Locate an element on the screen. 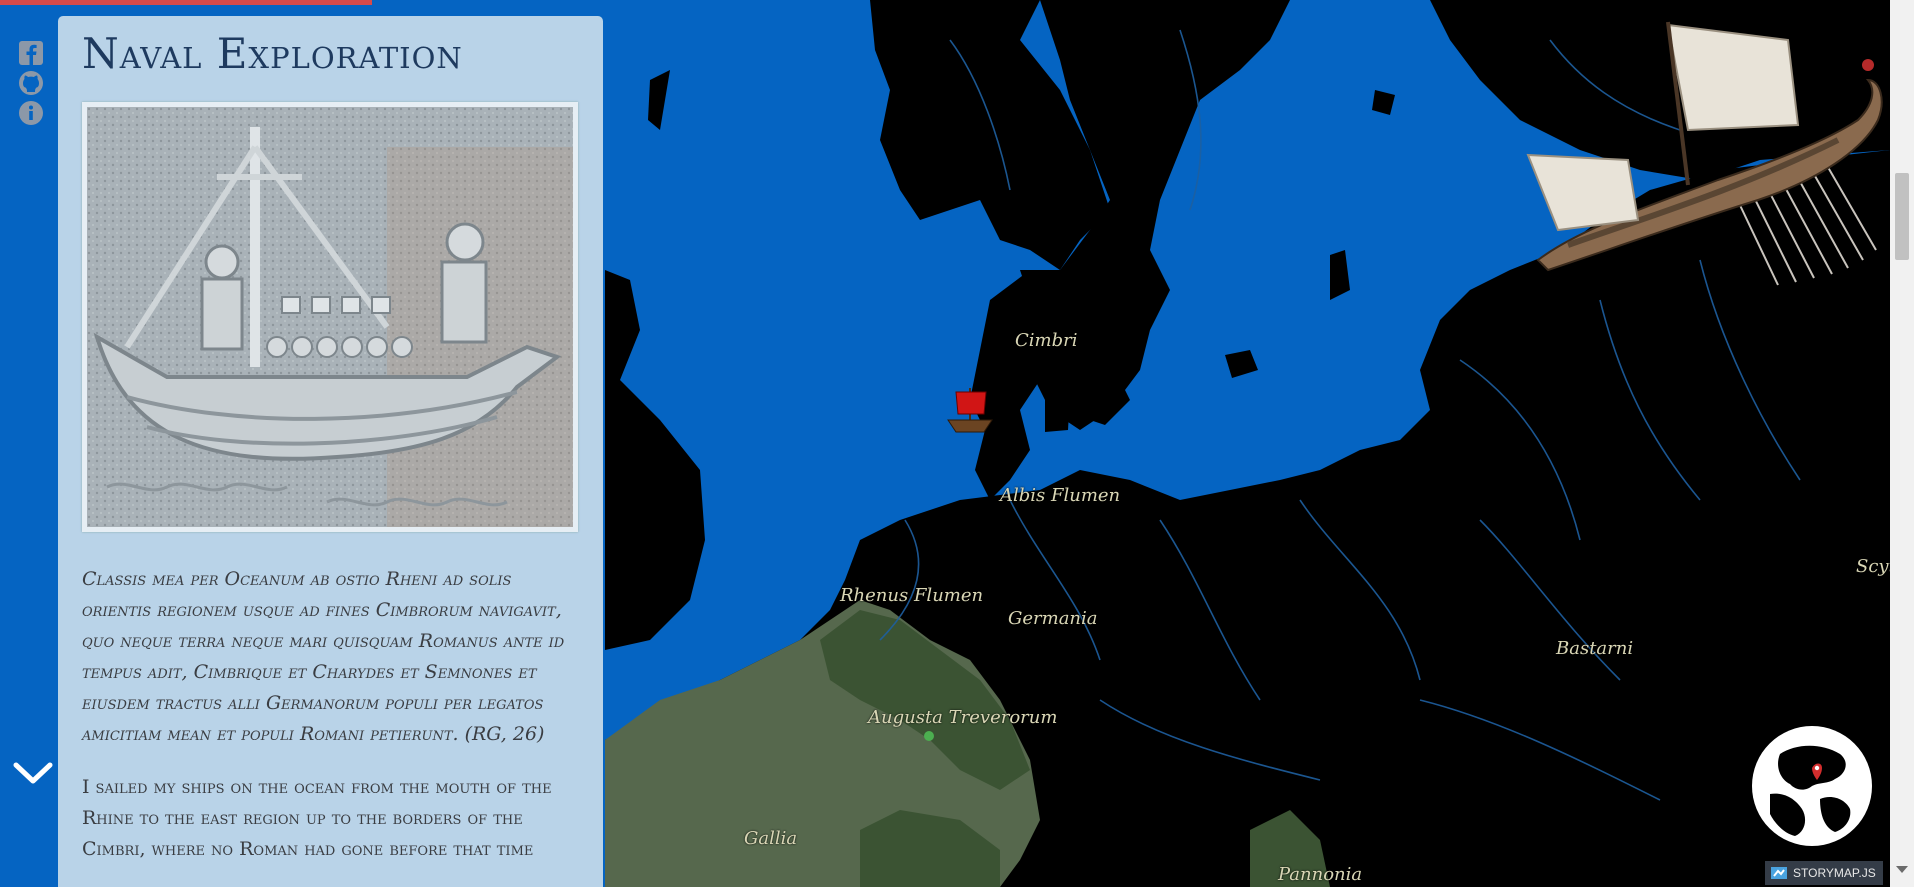 Image resolution: width=1914 pixels, height=887 pixels. github-icon is located at coordinates (31, 83).